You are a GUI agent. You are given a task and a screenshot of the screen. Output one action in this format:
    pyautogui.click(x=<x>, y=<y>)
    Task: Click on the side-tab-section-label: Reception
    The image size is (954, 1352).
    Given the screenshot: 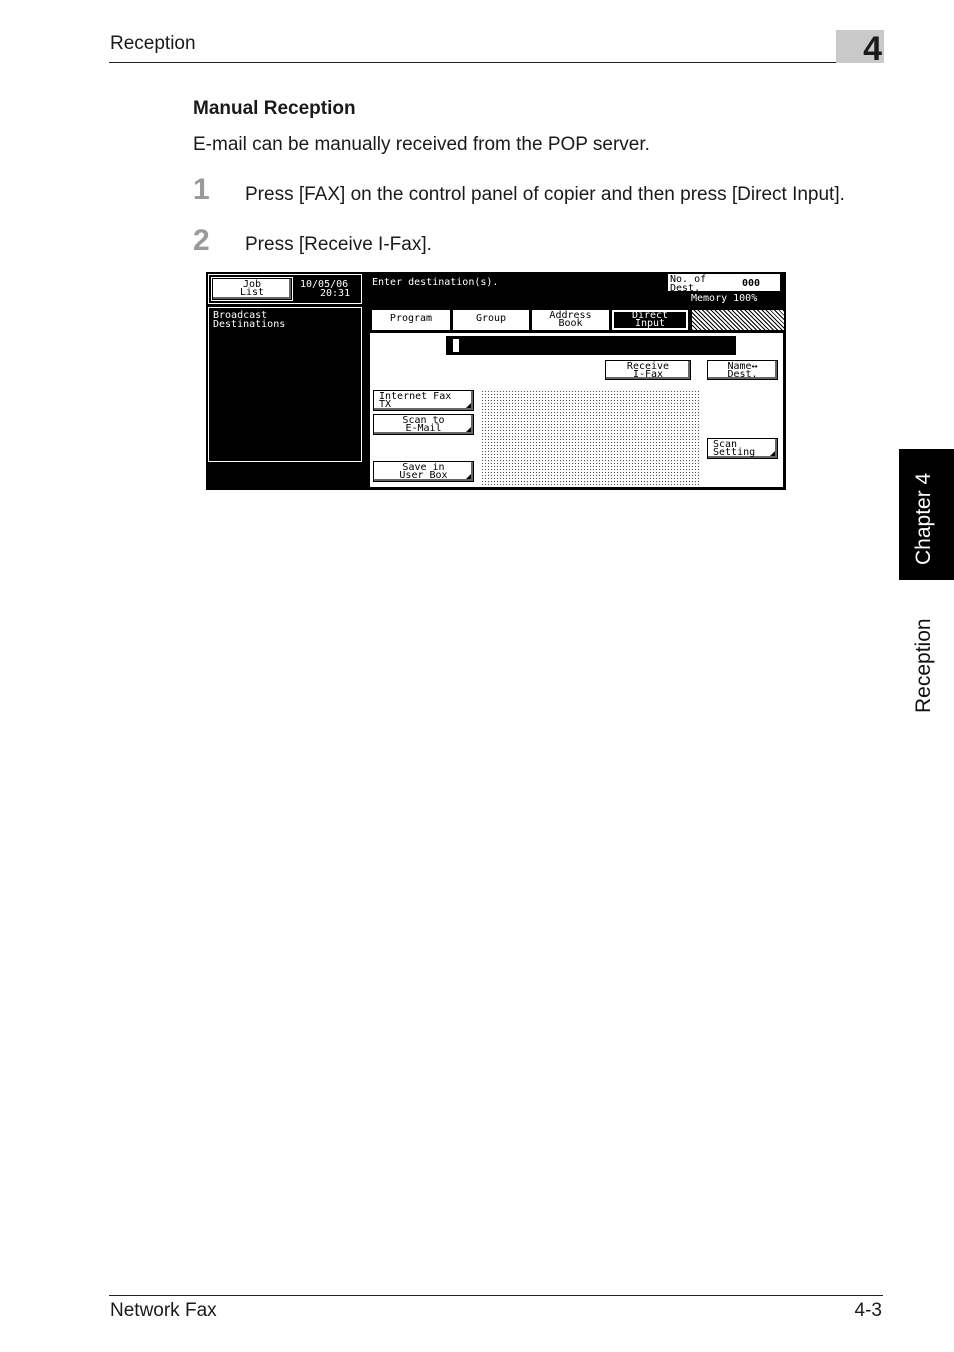 What is the action you would take?
    pyautogui.click(x=923, y=665)
    